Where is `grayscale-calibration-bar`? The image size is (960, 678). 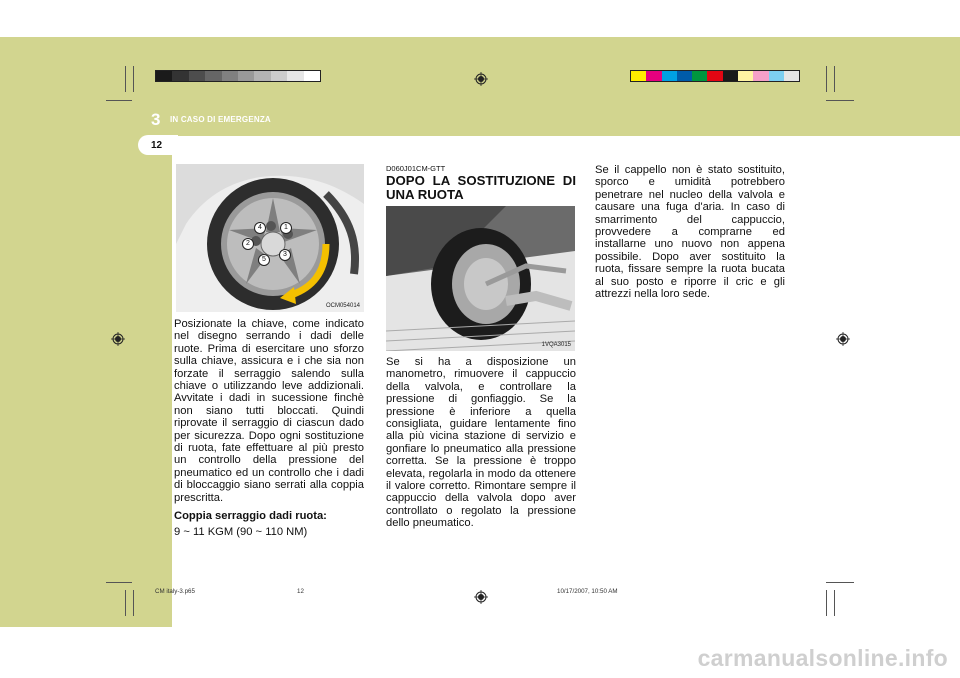 grayscale-calibration-bar is located at coordinates (238, 76).